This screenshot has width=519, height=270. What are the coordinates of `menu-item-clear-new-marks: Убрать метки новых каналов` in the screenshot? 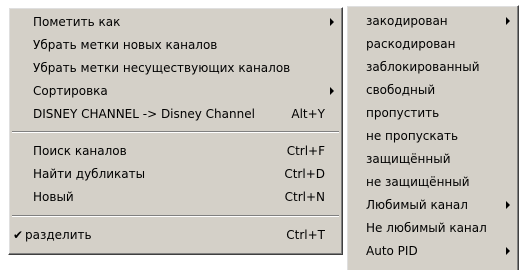 It's located at (175, 45).